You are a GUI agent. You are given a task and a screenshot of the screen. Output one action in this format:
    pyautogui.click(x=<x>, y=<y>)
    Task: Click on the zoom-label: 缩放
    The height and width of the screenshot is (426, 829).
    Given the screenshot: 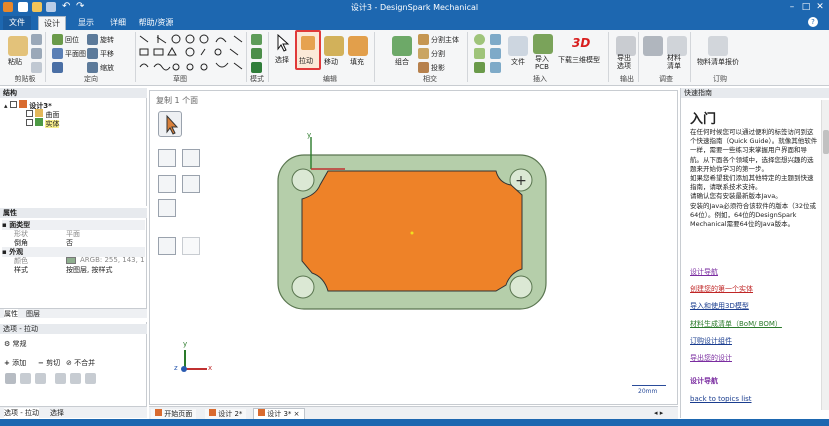 What is the action you would take?
    pyautogui.click(x=107, y=68)
    